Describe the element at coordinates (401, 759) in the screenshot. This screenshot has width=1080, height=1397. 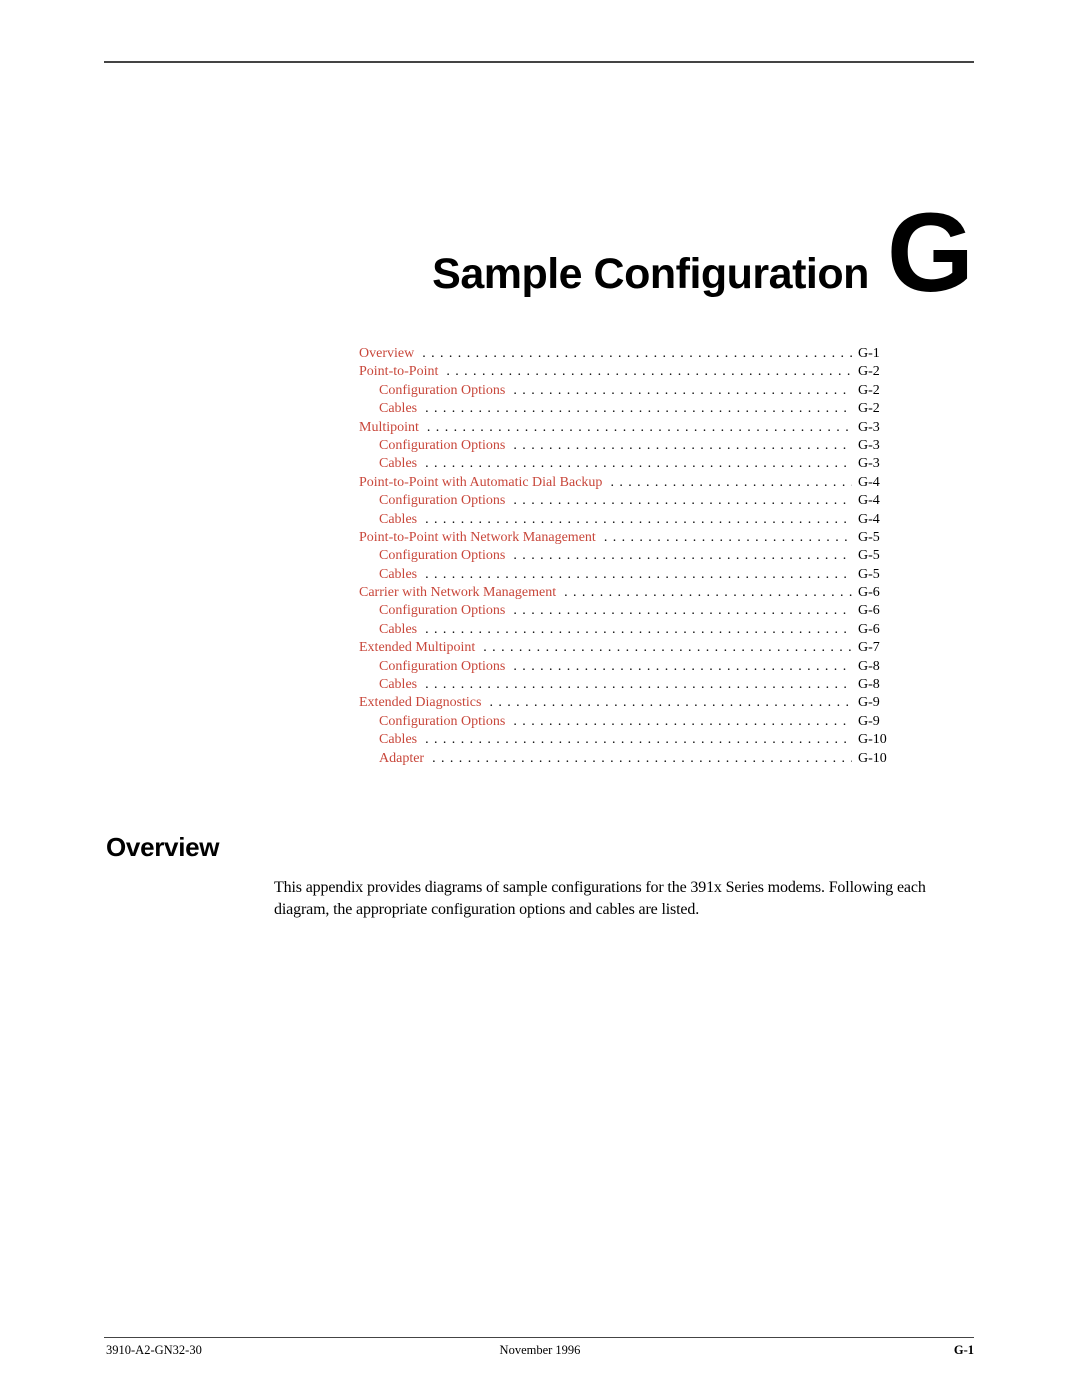
I see `toc-entry-link: Adapter` at that location.